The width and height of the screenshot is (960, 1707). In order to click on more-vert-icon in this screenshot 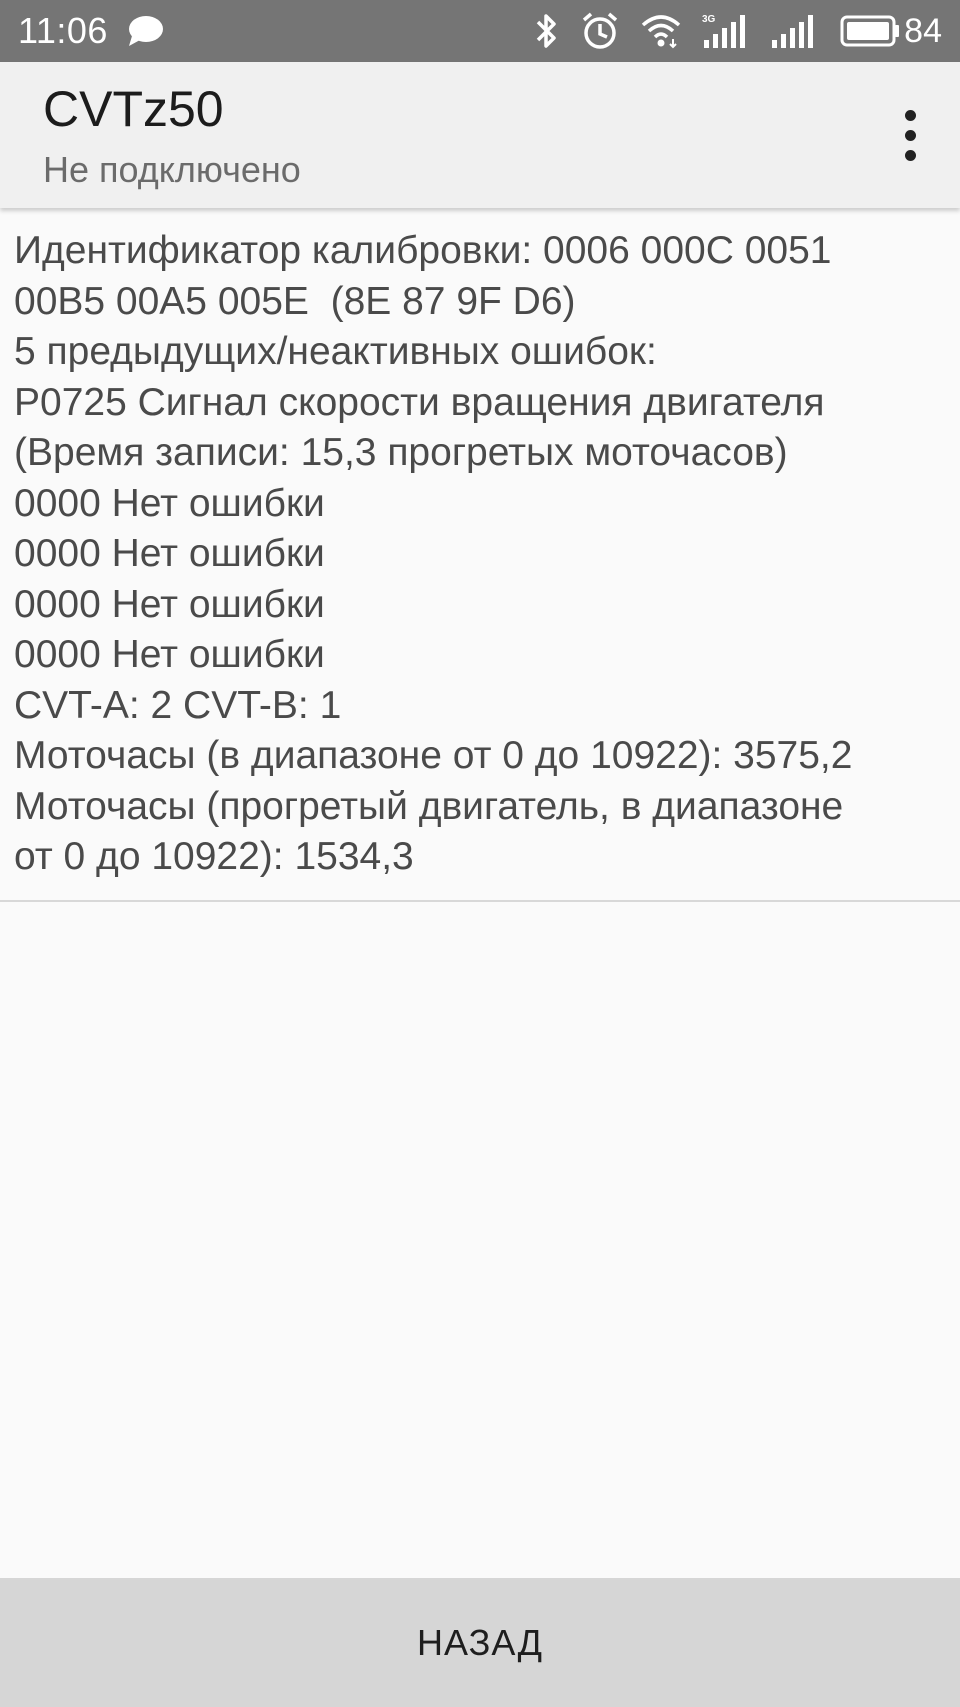, I will do `click(910, 135)`.